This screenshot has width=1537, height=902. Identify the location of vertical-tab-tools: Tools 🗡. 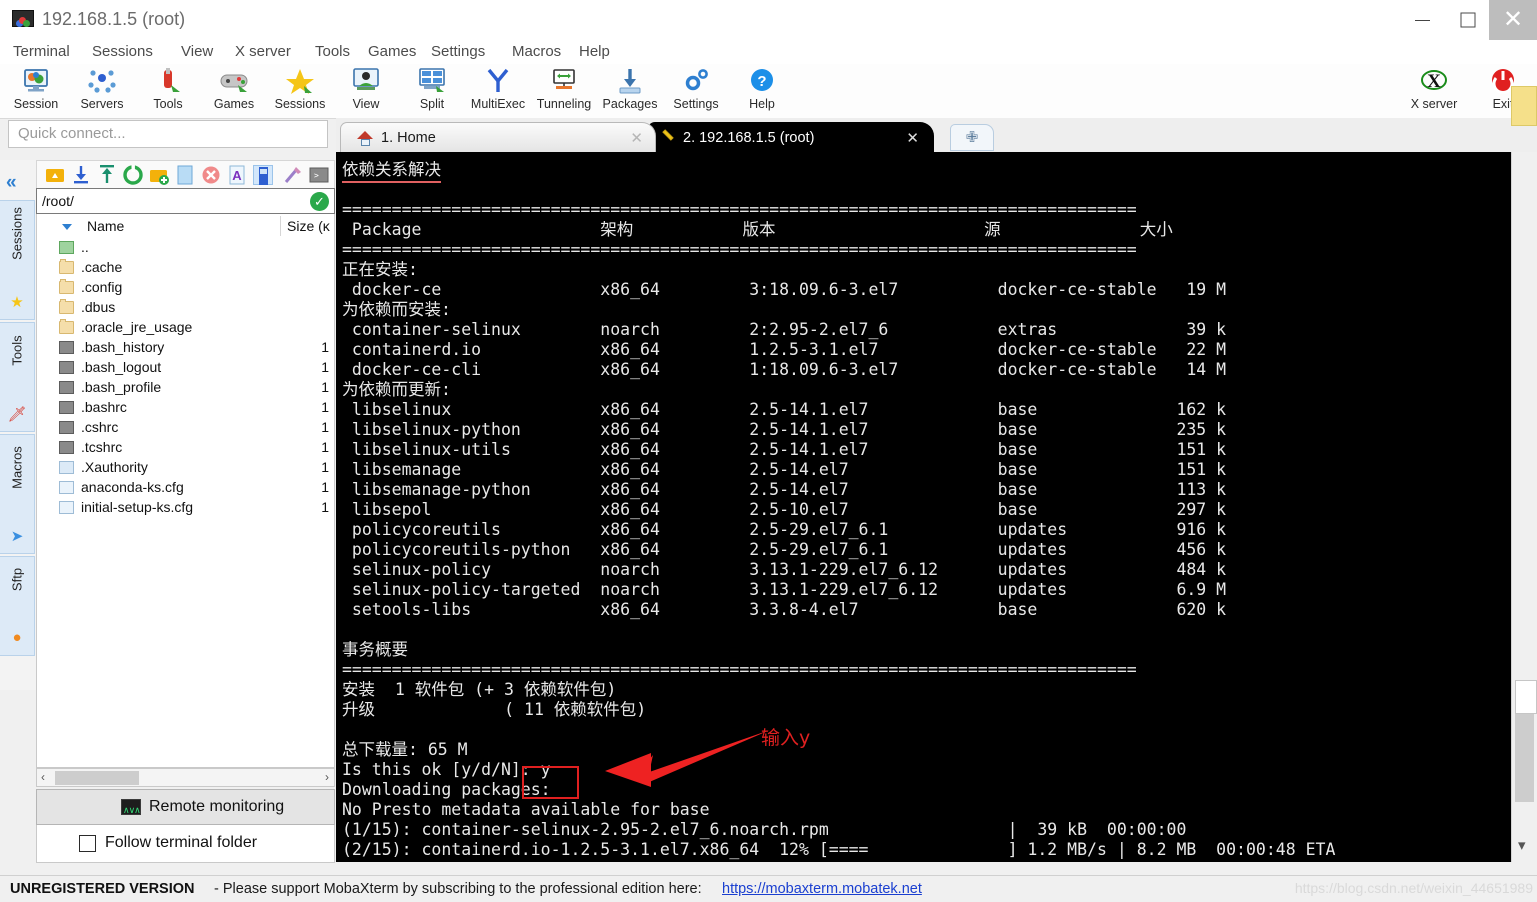
(17, 377).